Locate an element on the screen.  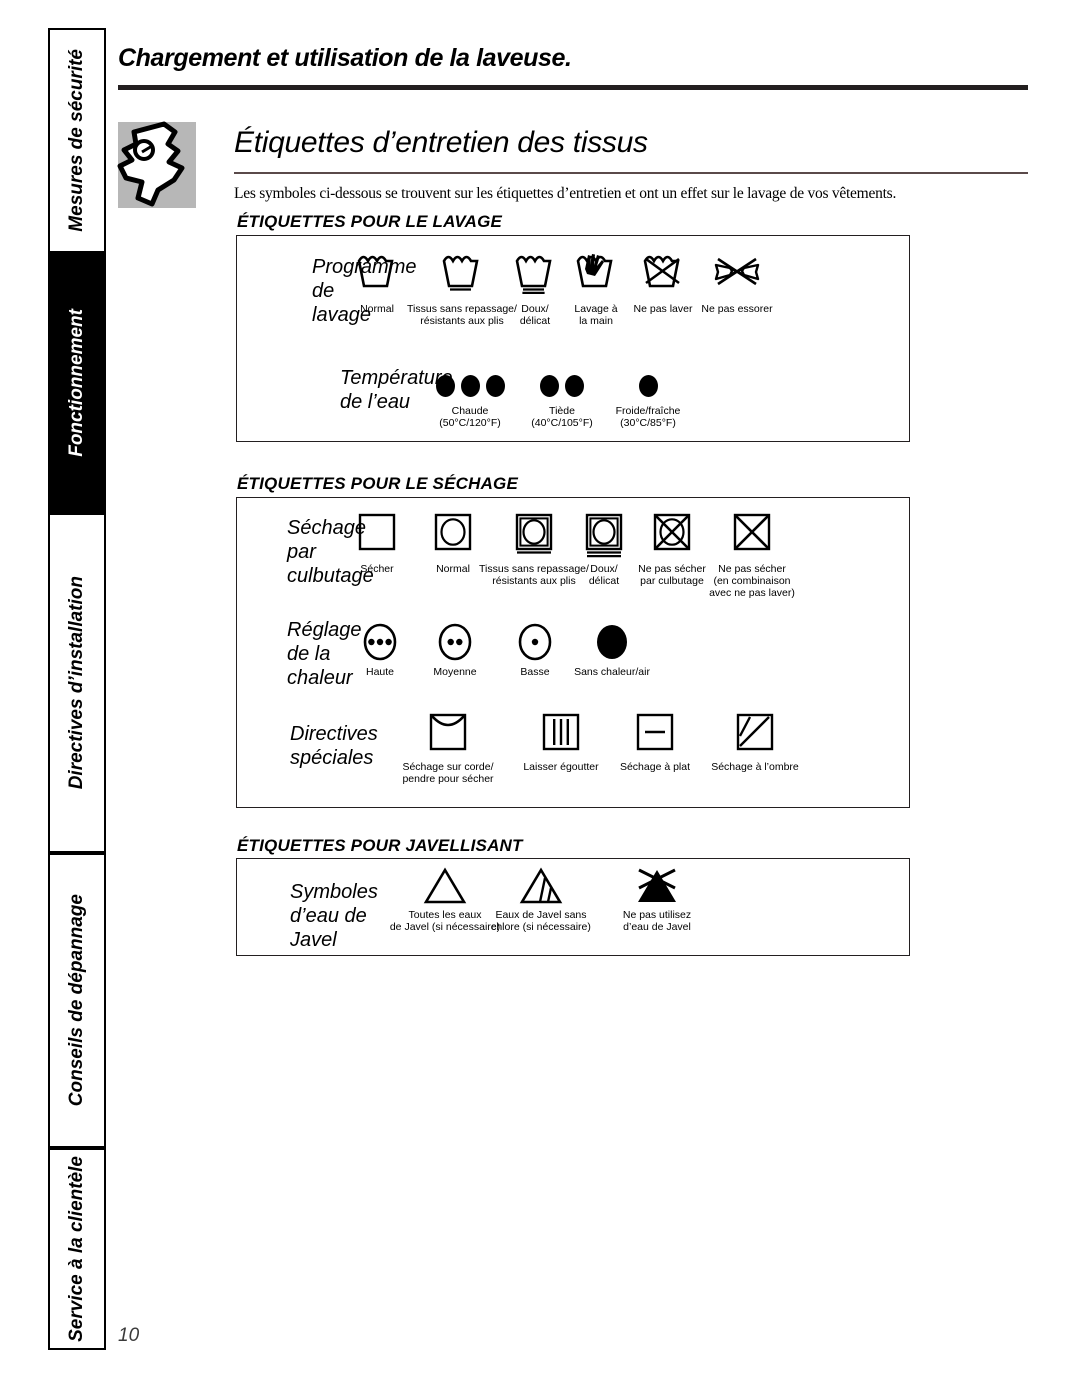
circle-filled-icon is located at coordinates (612, 641).